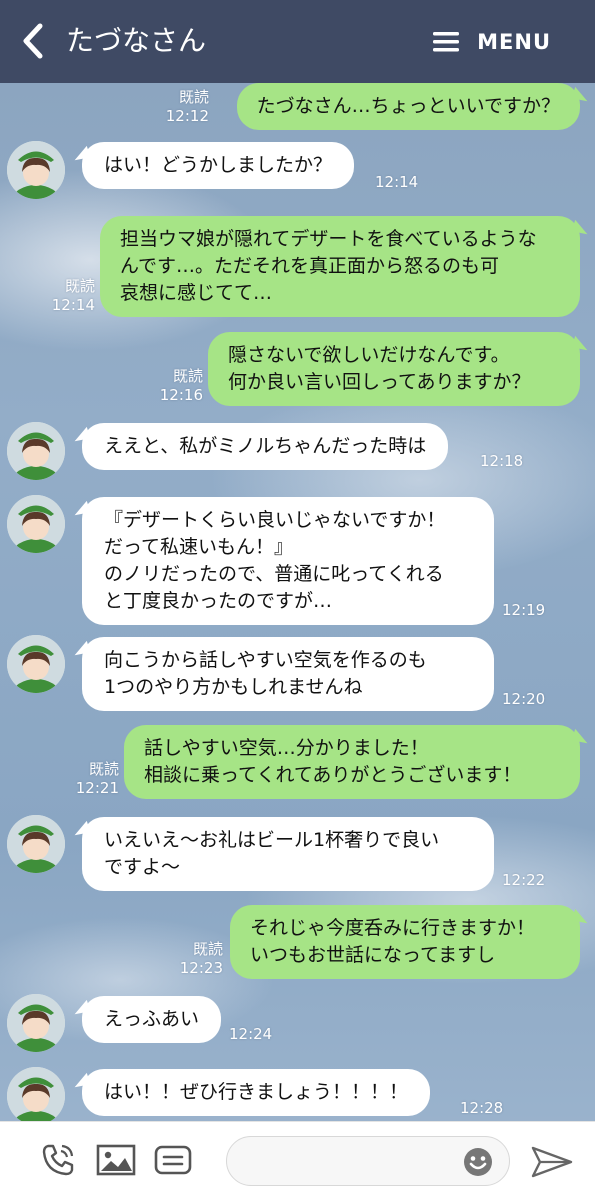 This screenshot has height=1201, width=595. I want to click on menu-button: MENU, so click(492, 42).